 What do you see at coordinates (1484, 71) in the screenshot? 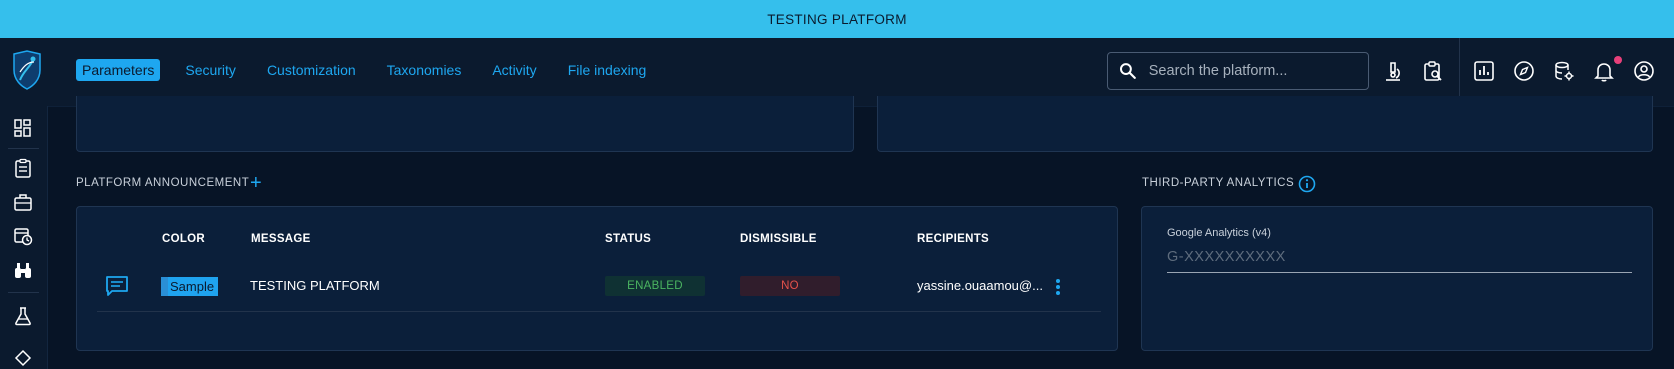
I see `chart-icon` at bounding box center [1484, 71].